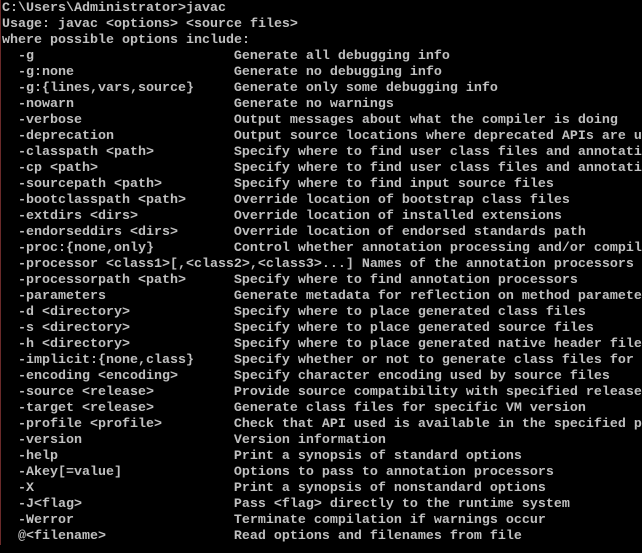  Describe the element at coordinates (105, 88) in the screenshot. I see `option-name: -g:{lines,vars,source}` at that location.